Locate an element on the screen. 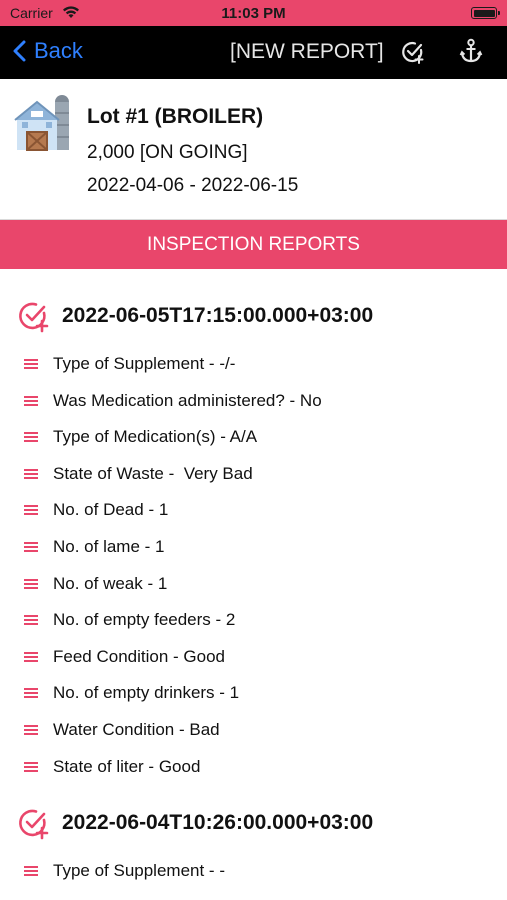  farm-barn-icon is located at coordinates (44, 125).